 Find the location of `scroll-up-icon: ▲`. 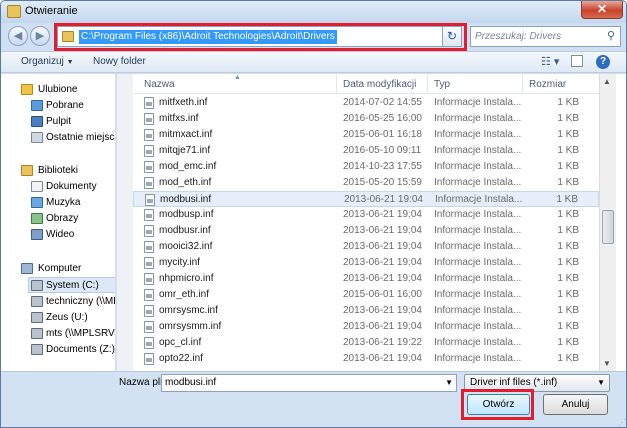

scroll-up-icon: ▲ is located at coordinates (607, 81).